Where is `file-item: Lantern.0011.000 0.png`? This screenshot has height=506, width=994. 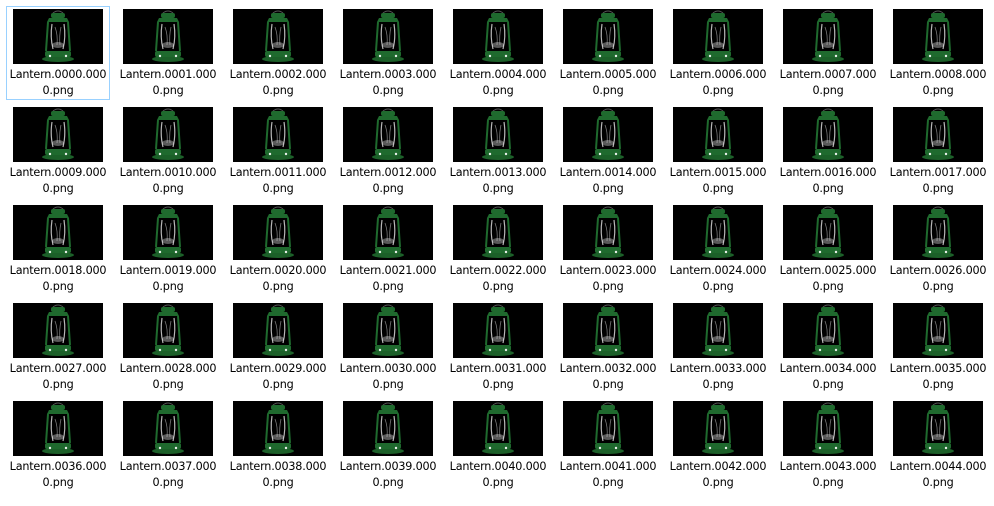 file-item: Lantern.0011.000 0.png is located at coordinates (278, 151).